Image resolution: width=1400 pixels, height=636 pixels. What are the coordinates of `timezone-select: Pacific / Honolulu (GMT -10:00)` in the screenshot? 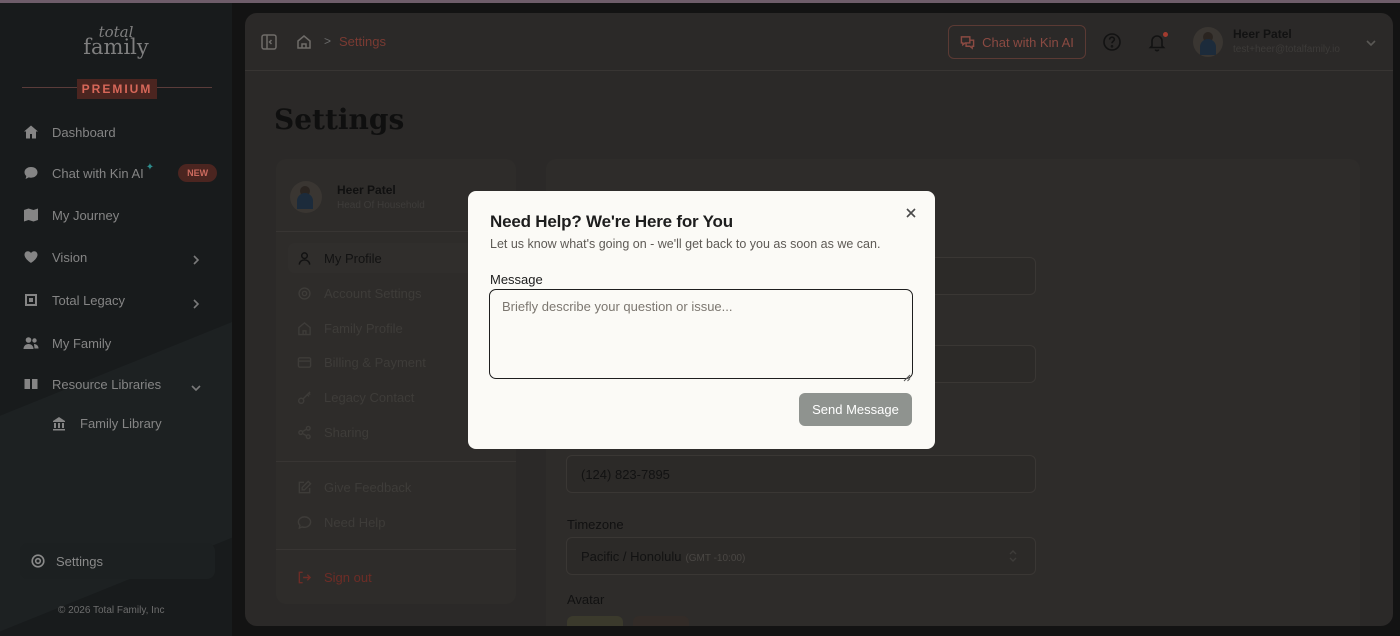 It's located at (801, 556).